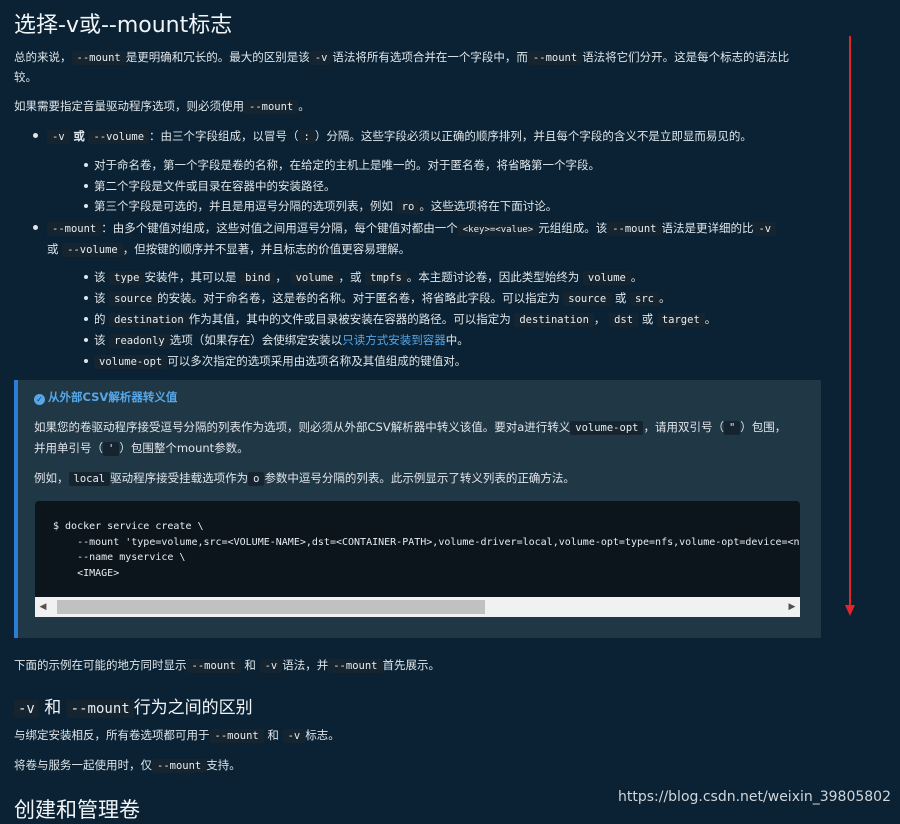 This screenshot has width=900, height=824. What do you see at coordinates (271, 607) in the screenshot?
I see `scrollbar-thumb` at bounding box center [271, 607].